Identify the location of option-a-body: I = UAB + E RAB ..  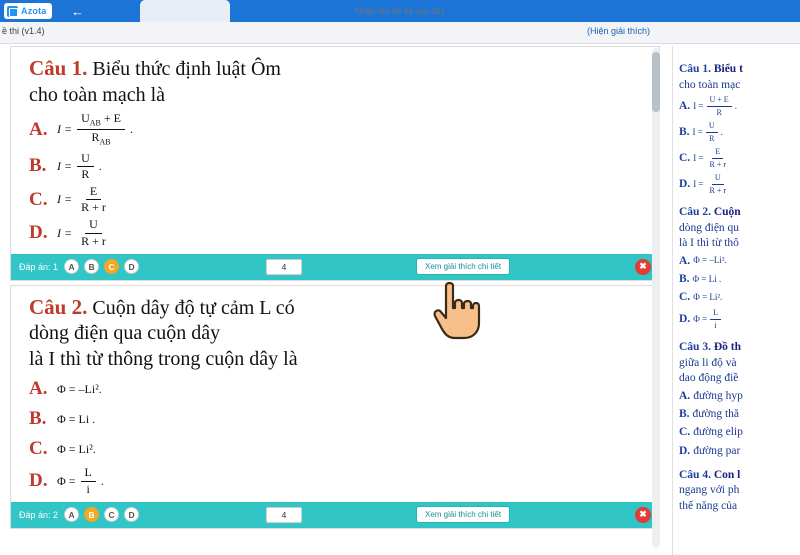
(95, 129).